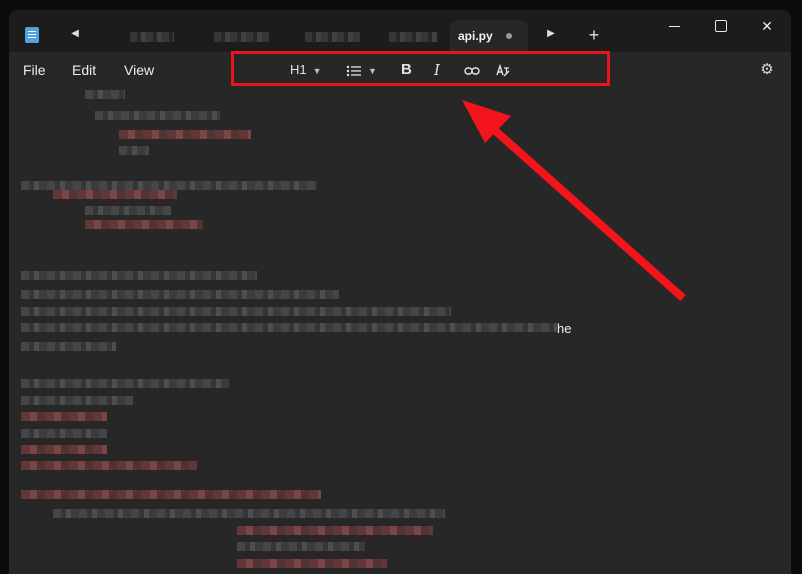 Image resolution: width=802 pixels, height=574 pixels. Describe the element at coordinates (721, 26) in the screenshot. I see `maximize-button` at that location.